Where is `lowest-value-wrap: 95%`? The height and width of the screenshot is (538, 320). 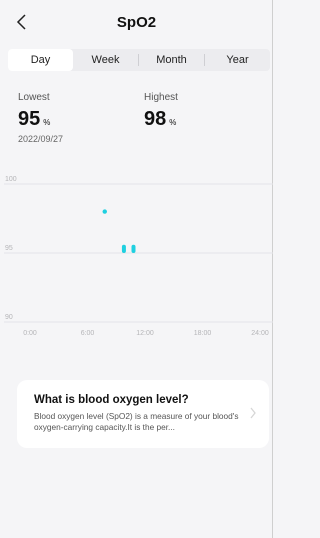
lowest-value-wrap: 95% is located at coordinates (34, 119).